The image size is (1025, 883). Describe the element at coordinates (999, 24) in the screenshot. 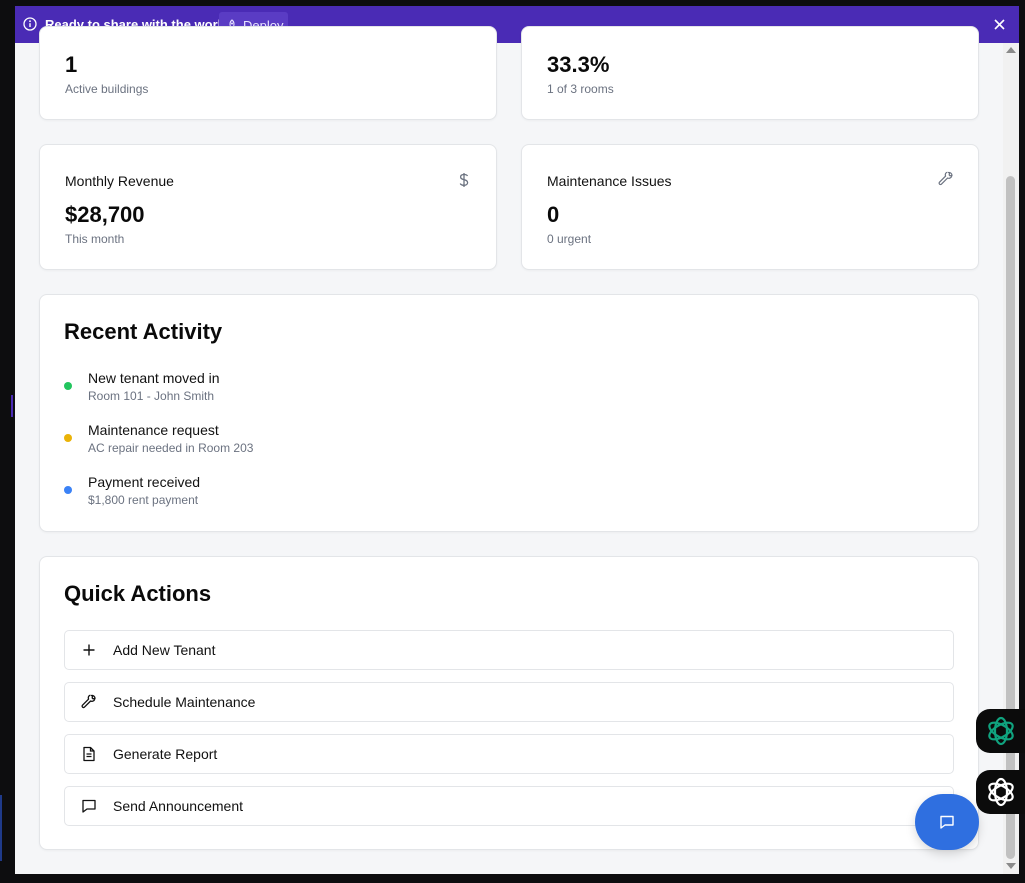

I see `close-icon` at that location.